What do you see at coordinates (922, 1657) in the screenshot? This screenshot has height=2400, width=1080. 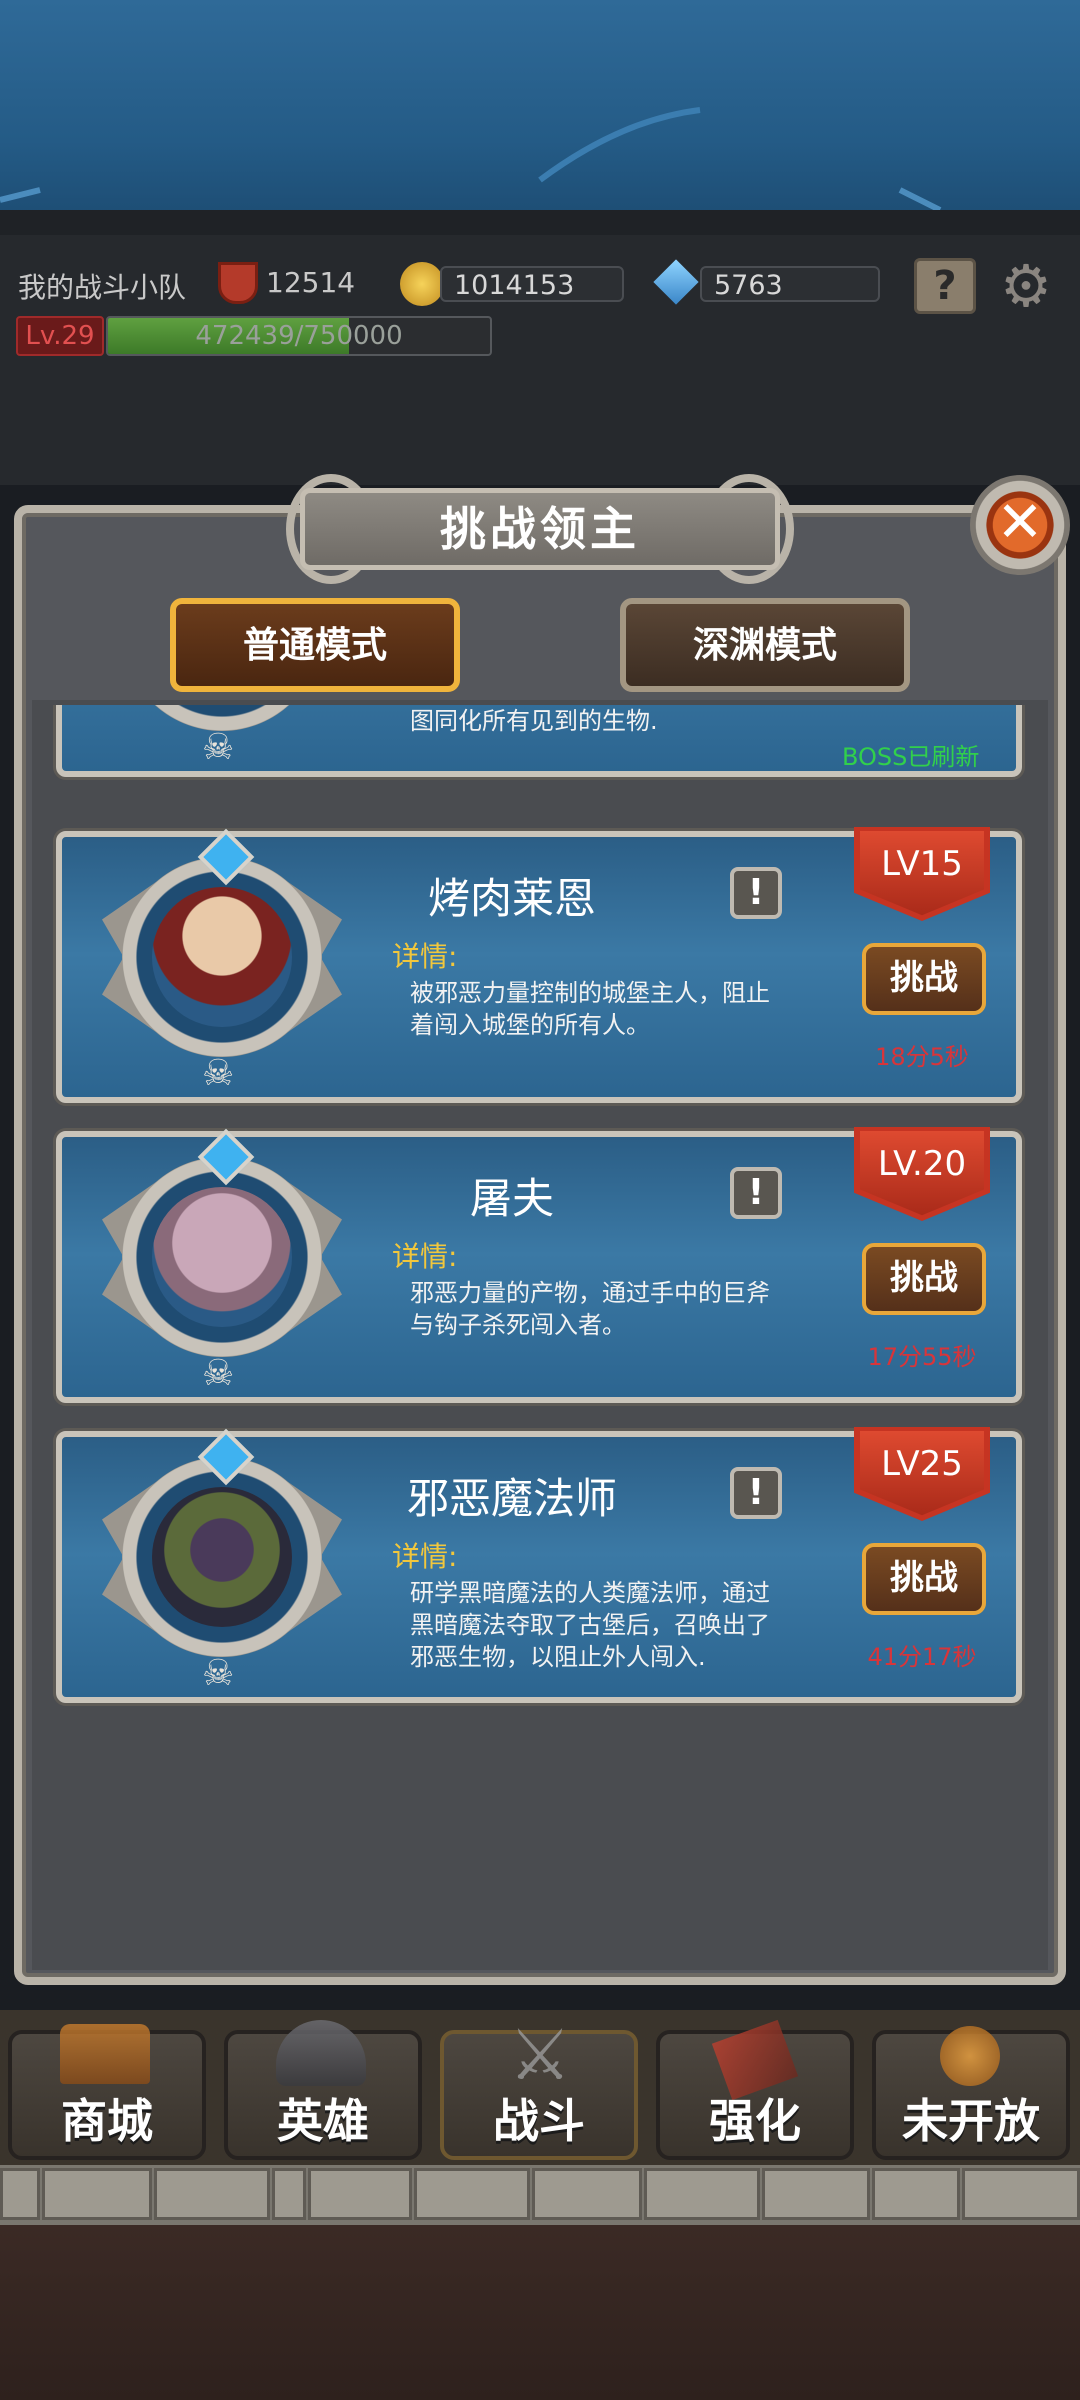 I see `respawn-timer: 41分17秒` at bounding box center [922, 1657].